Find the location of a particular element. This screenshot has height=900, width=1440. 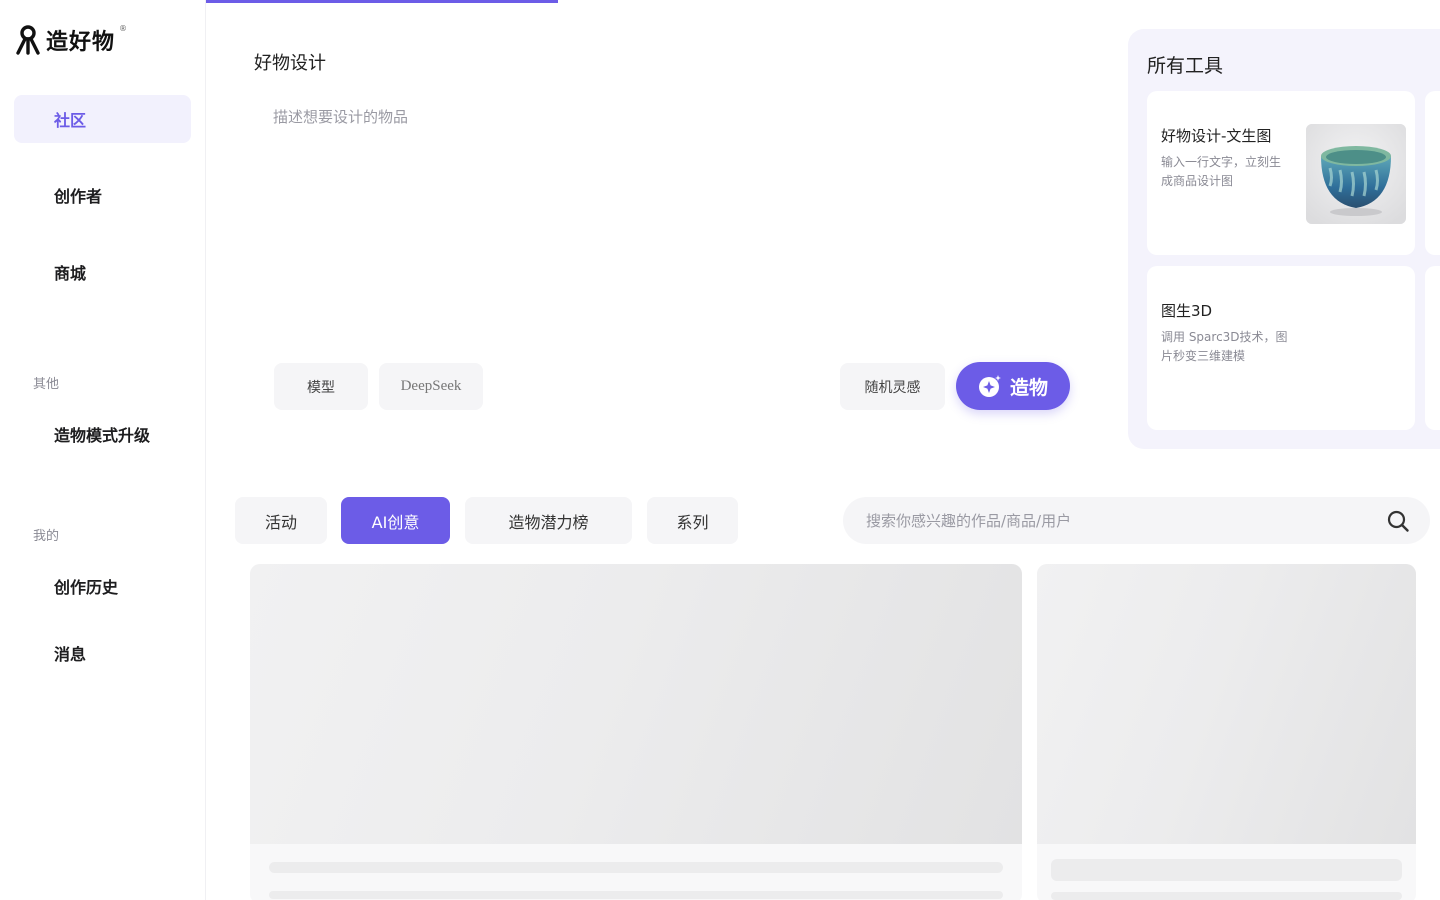

search-bar is located at coordinates (1136, 520).